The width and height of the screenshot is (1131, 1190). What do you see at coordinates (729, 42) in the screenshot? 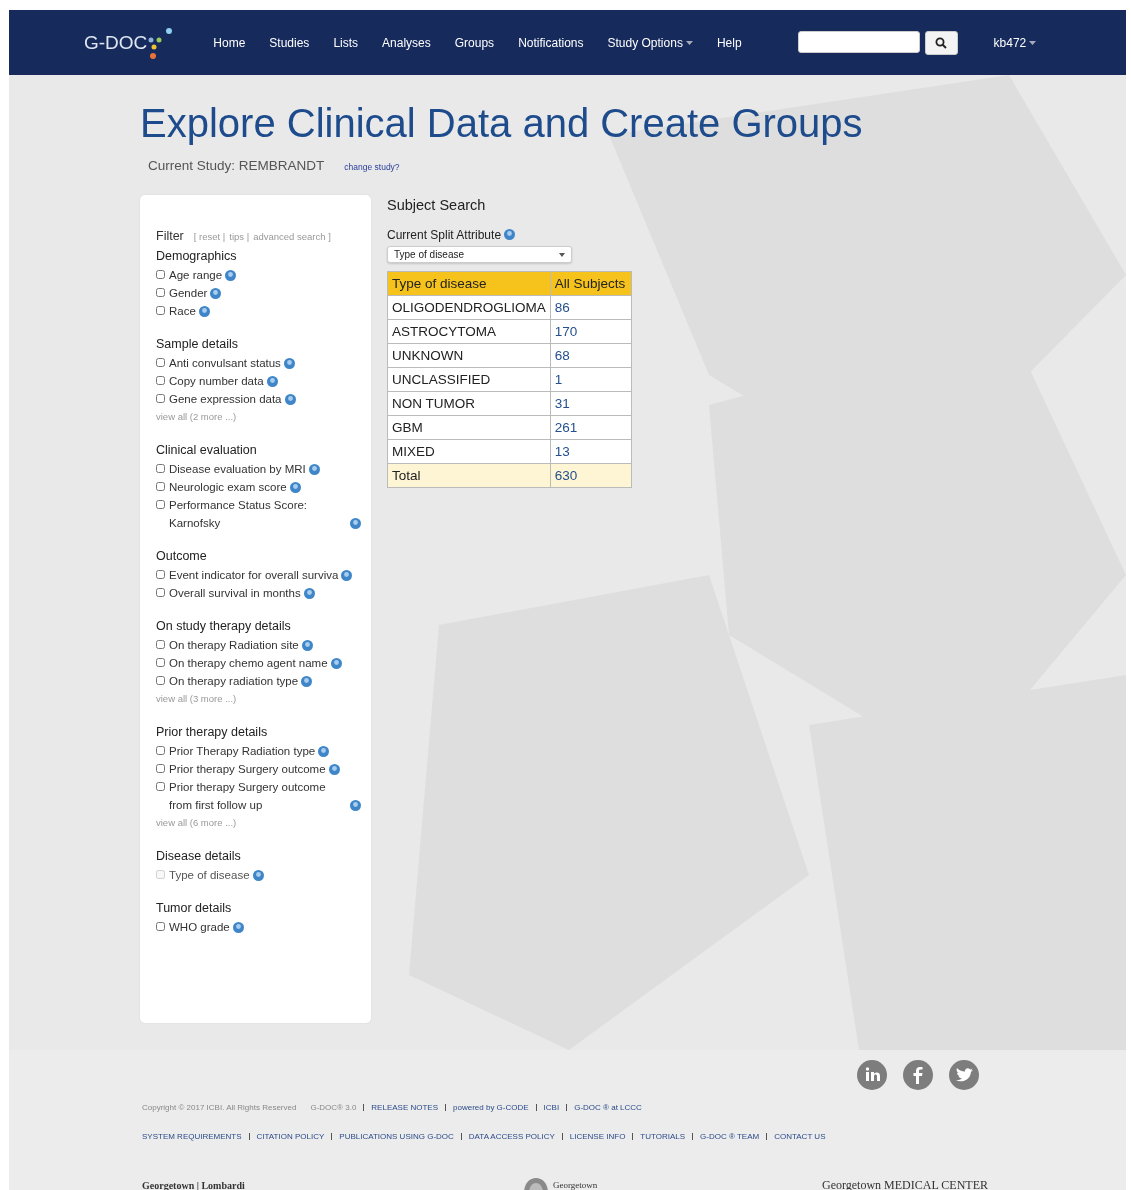
I see `nav-link: Help` at bounding box center [729, 42].